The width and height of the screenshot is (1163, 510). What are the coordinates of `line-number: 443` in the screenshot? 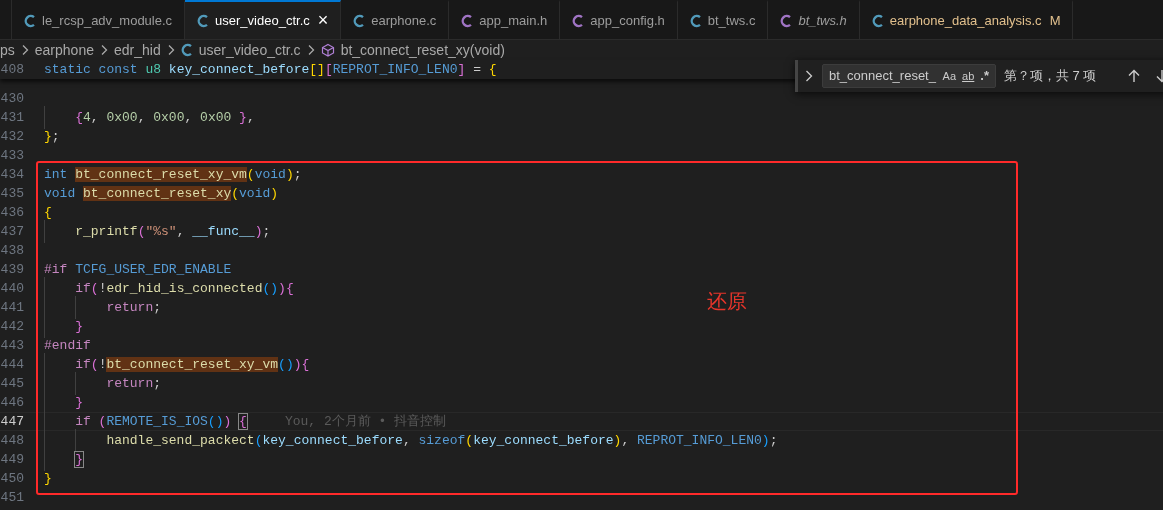 It's located at (12, 345).